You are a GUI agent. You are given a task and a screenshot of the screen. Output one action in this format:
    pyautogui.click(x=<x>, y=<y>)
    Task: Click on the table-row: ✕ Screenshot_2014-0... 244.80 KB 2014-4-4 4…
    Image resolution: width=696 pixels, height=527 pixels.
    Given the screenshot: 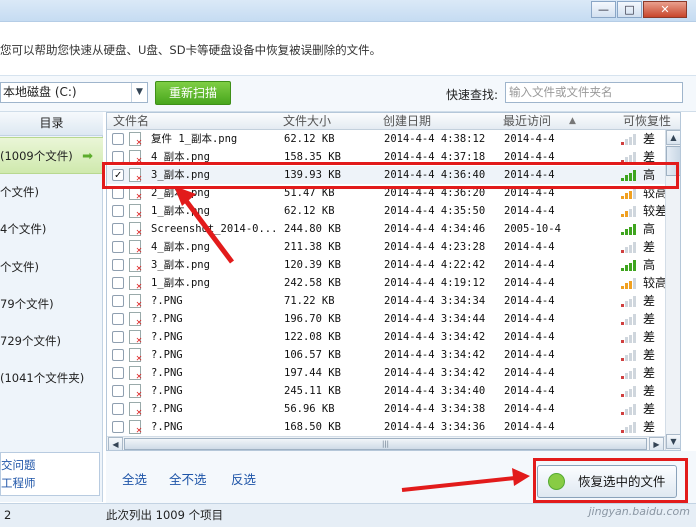 What is the action you would take?
    pyautogui.click(x=386, y=229)
    